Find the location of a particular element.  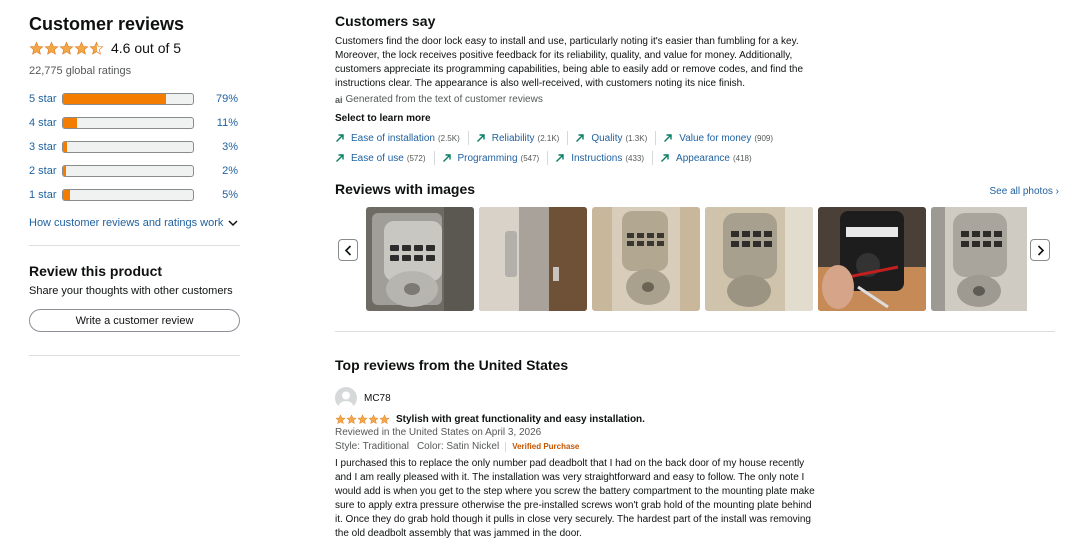

aspect-count: (418) is located at coordinates (742, 158).